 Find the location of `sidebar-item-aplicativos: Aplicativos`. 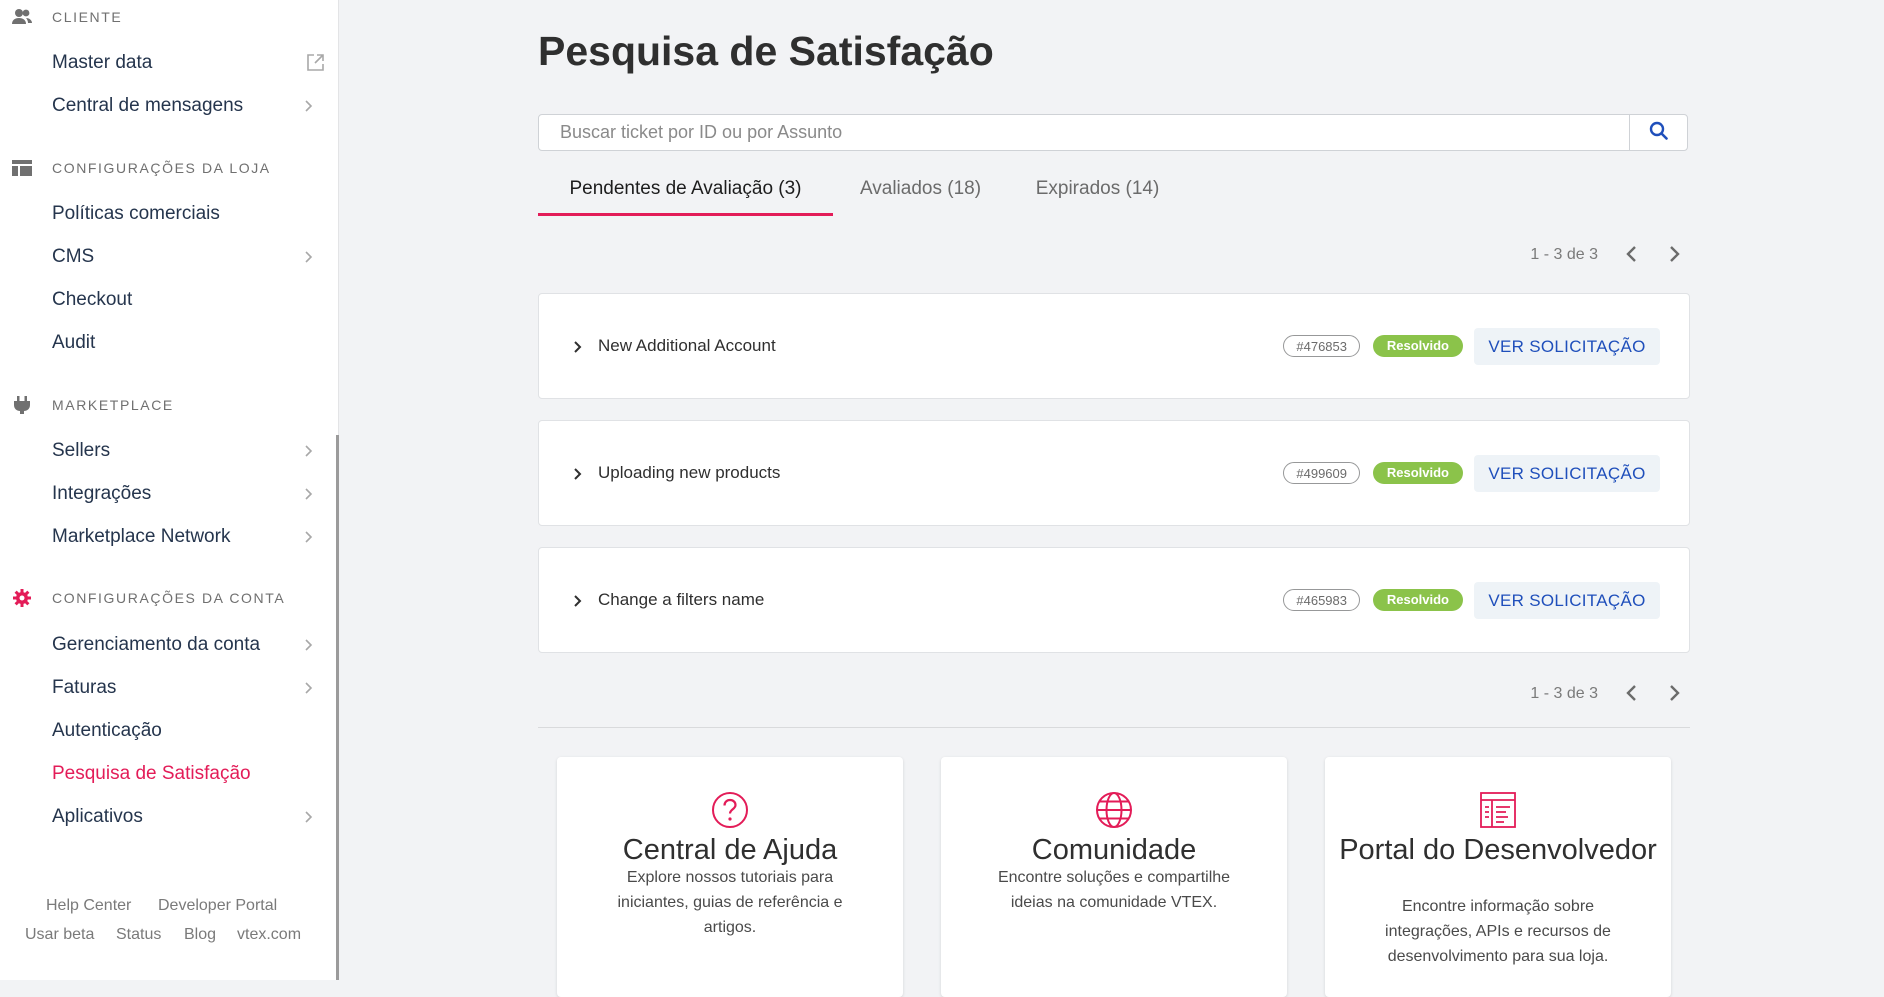

sidebar-item-aplicativos: Aplicativos is located at coordinates (189, 817).